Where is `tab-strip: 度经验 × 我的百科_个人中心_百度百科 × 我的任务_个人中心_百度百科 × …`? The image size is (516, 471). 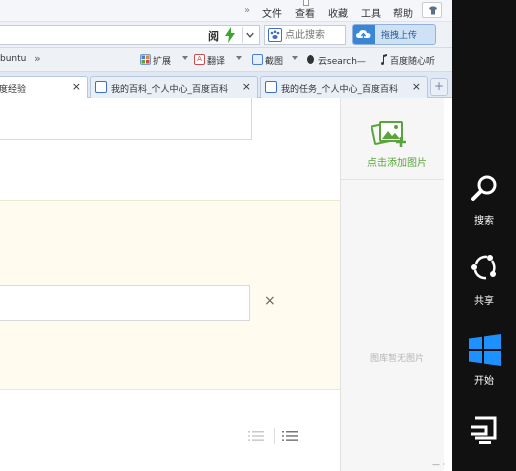
tab-strip: 度经验 × 我的百科_个人中心_百度百科 × 我的任务_个人中心_百度百科 × … is located at coordinates (226, 85).